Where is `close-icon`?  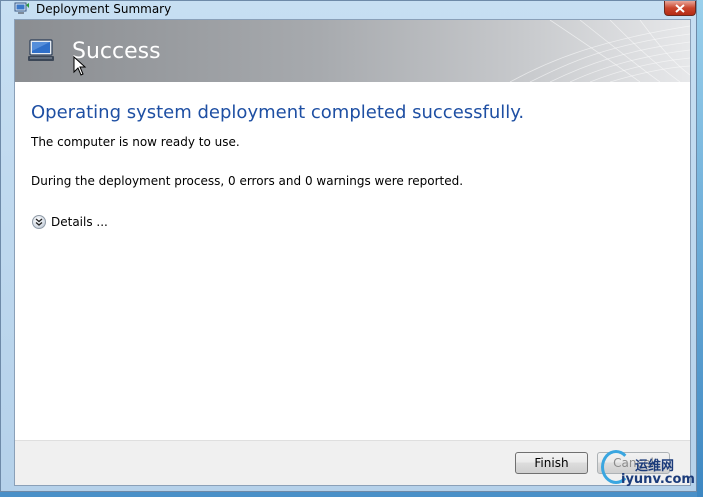 close-icon is located at coordinates (680, 8).